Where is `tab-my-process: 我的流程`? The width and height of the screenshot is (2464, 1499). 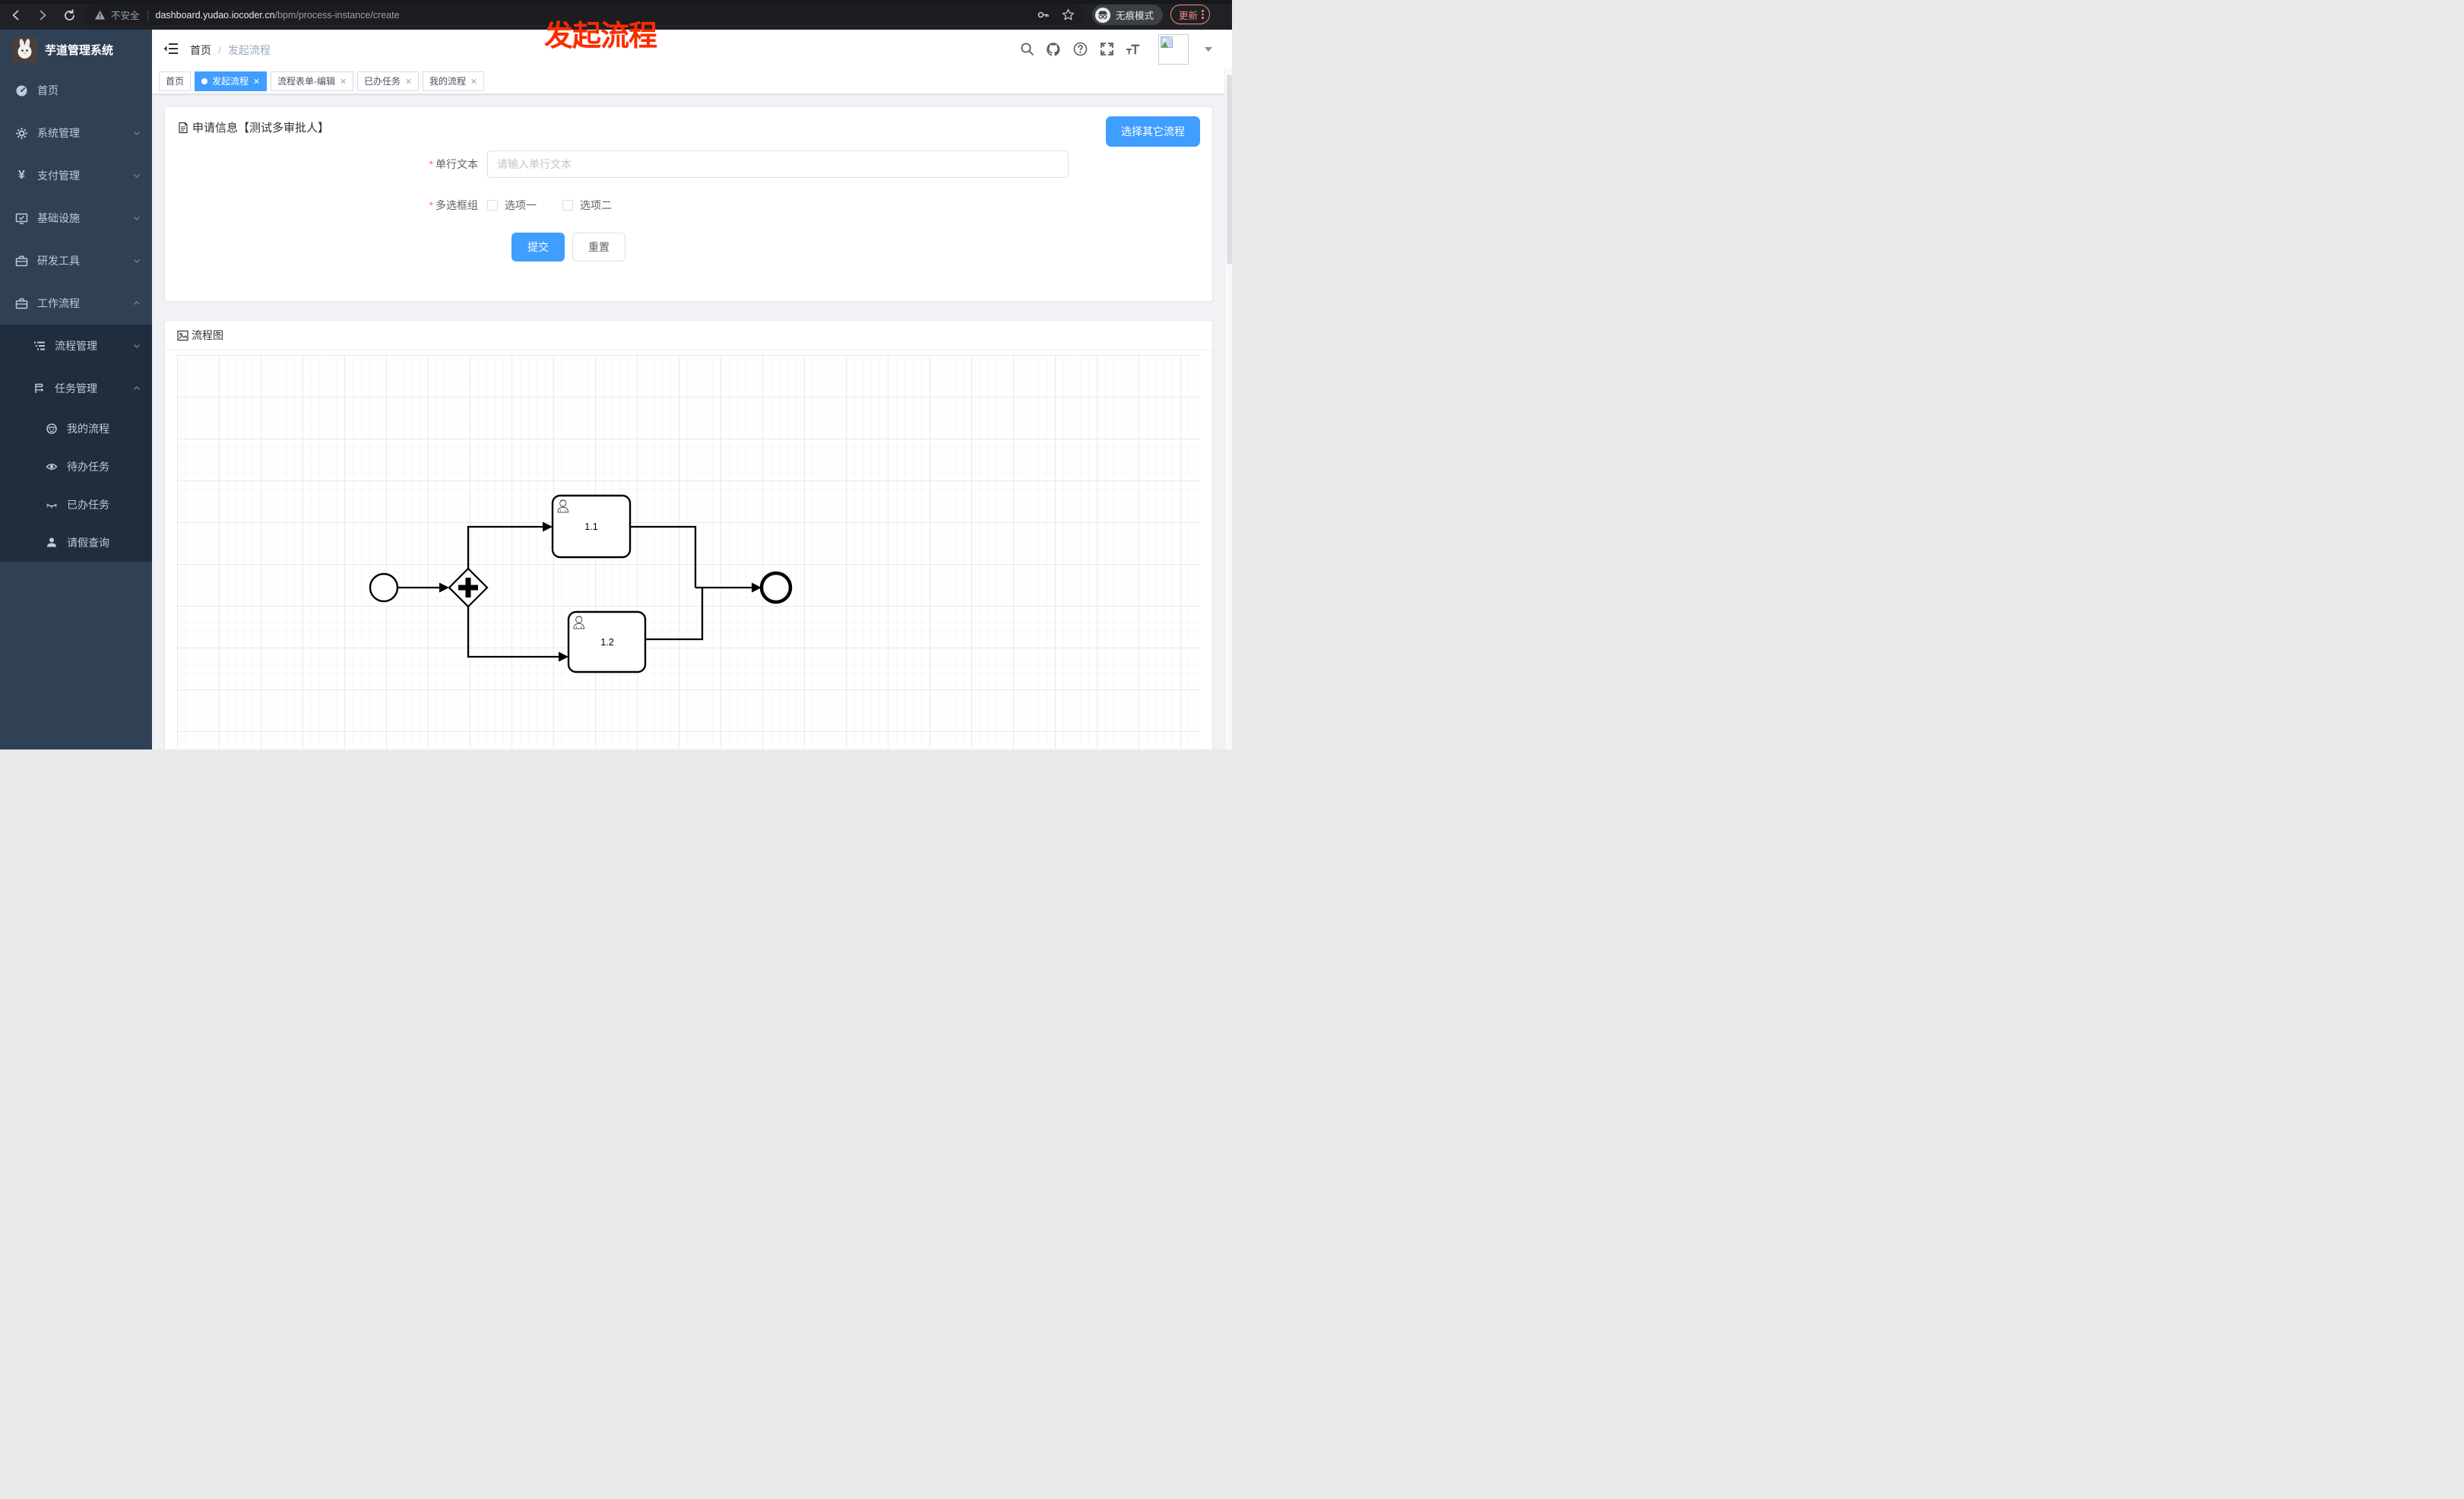 tab-my-process: 我的流程 is located at coordinates (454, 81).